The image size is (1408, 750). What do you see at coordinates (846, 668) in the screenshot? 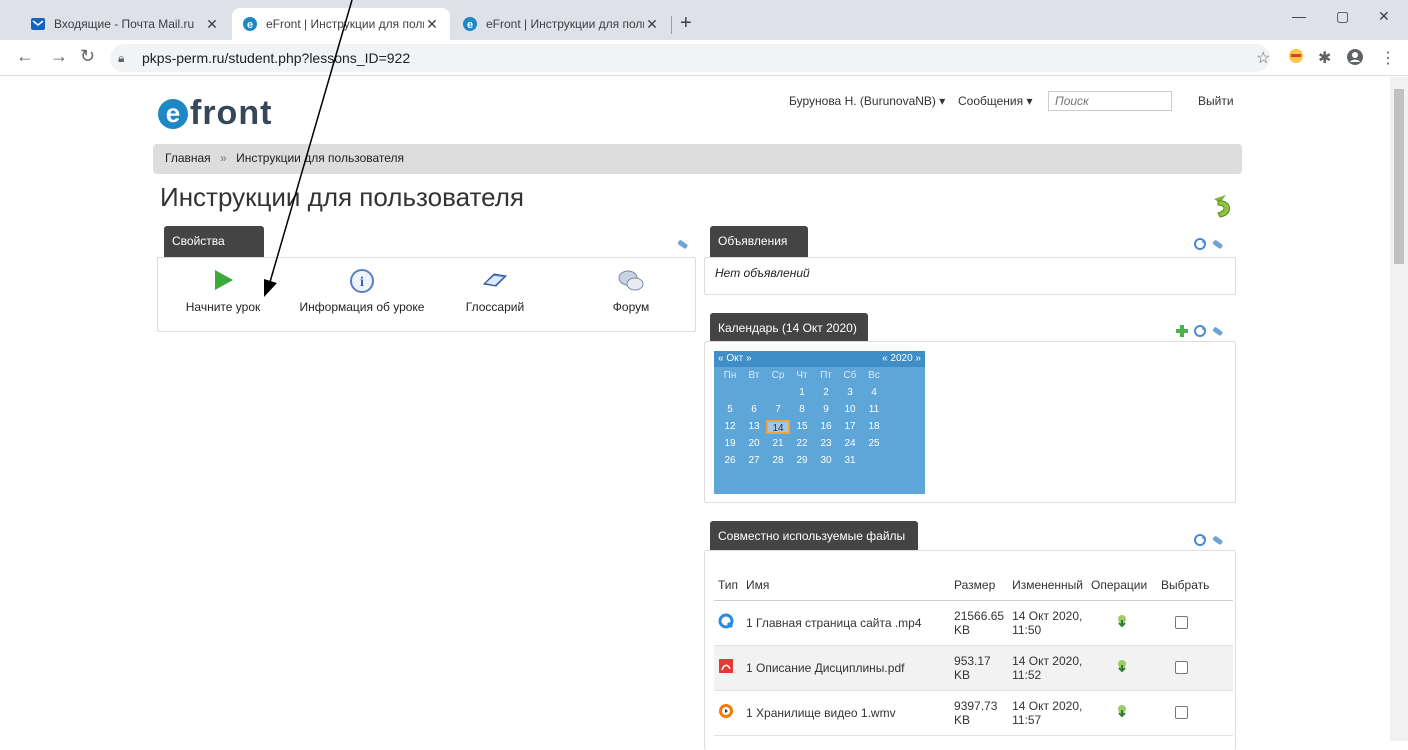
I see `file-name-link: 1 Описание Дисциплины.pdf` at bounding box center [846, 668].